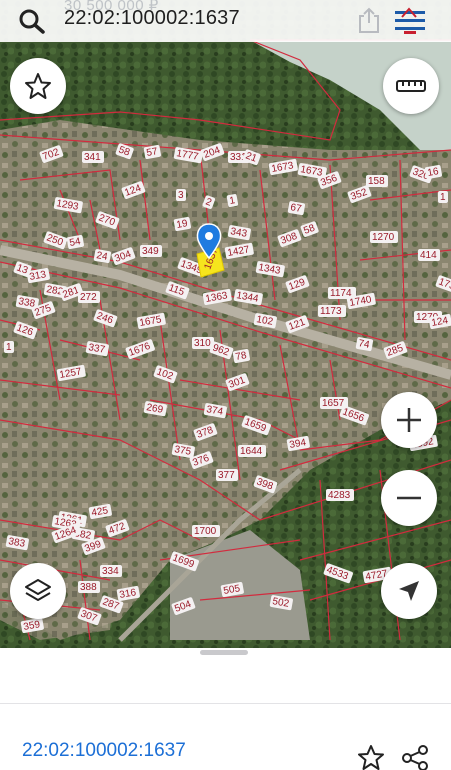 The height and width of the screenshot is (770, 451). I want to click on svg-text: 414, so click(428, 255).